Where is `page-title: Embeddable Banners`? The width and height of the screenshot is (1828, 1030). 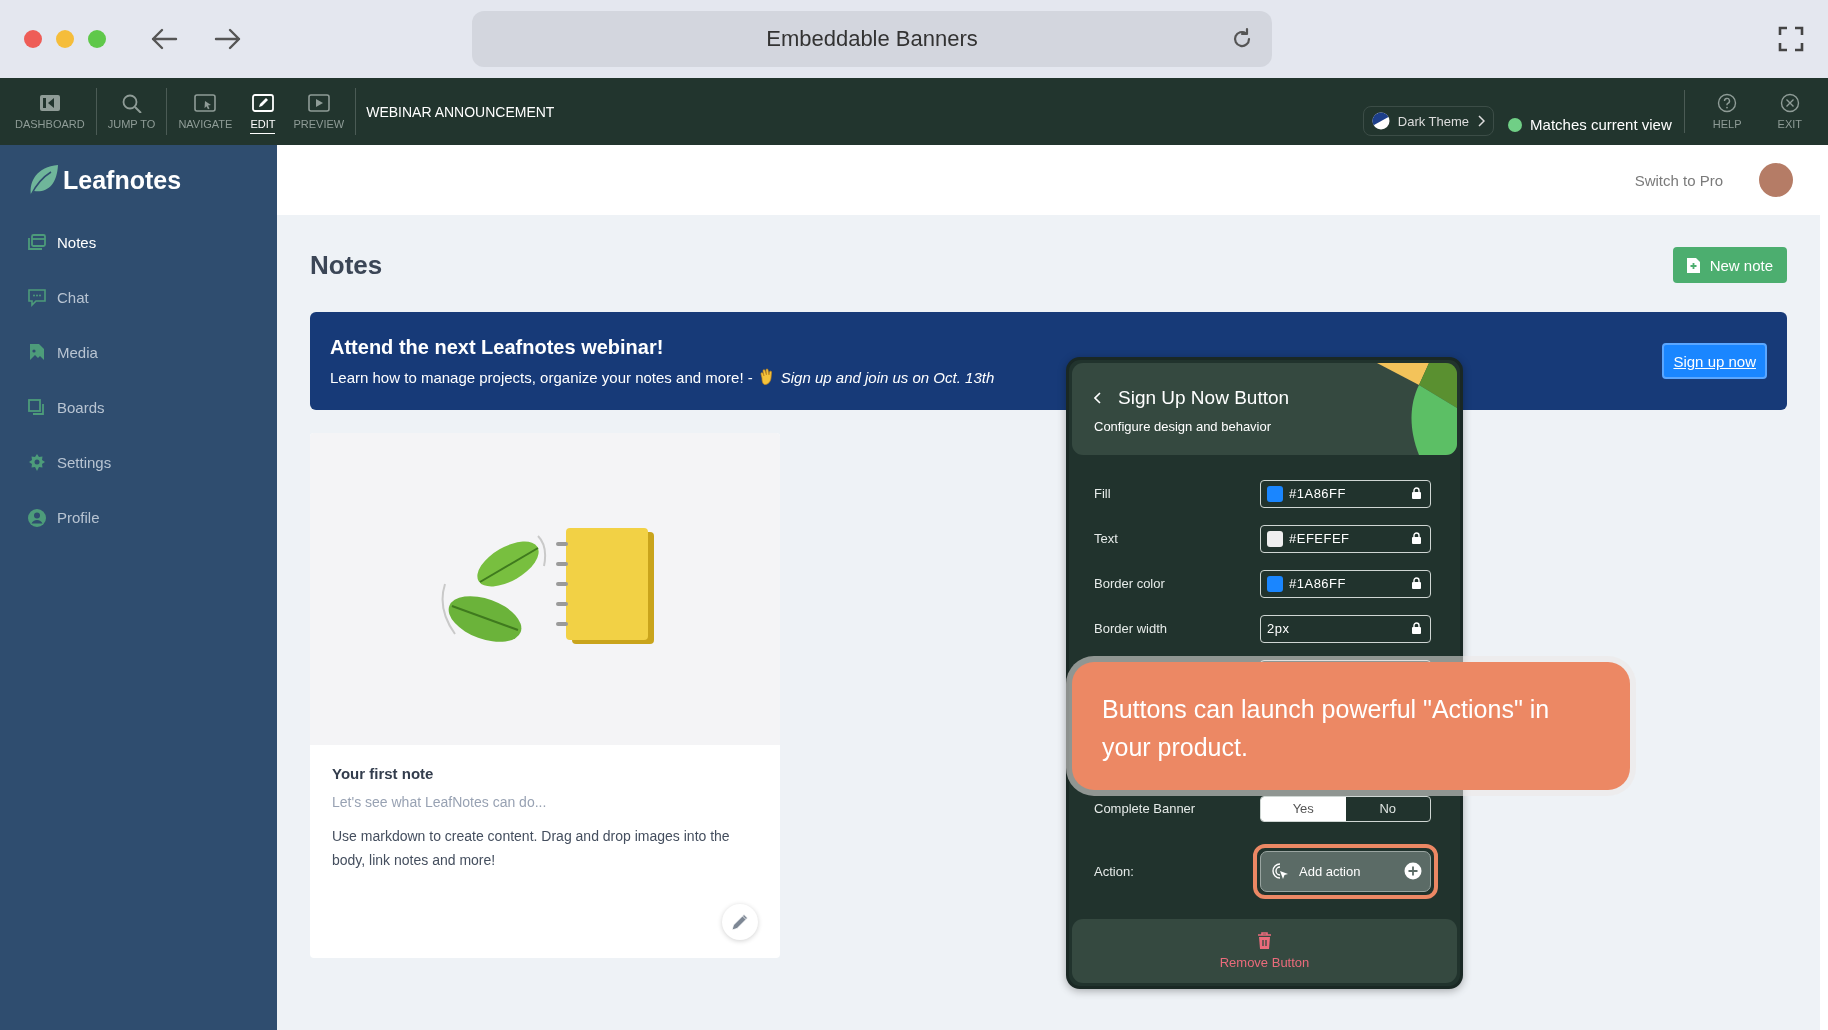
page-title: Embeddable Banners is located at coordinates (872, 39).